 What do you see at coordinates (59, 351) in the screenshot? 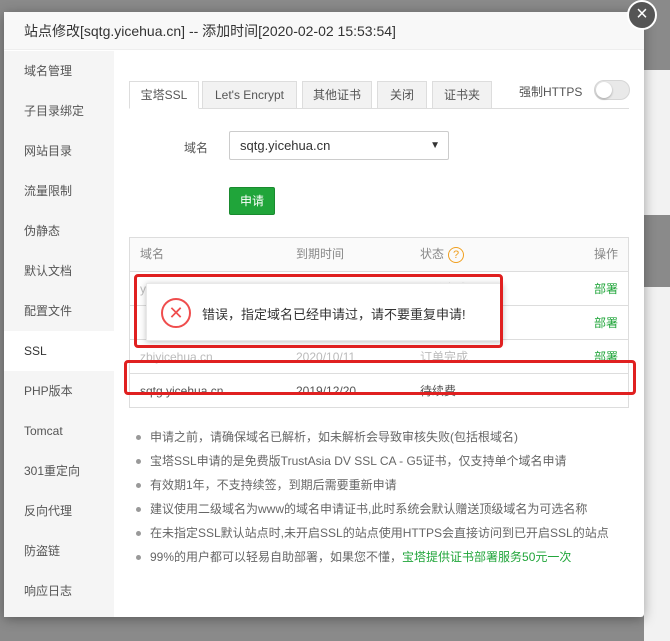
I see `sidebar-item-ssl: SSL` at bounding box center [59, 351].